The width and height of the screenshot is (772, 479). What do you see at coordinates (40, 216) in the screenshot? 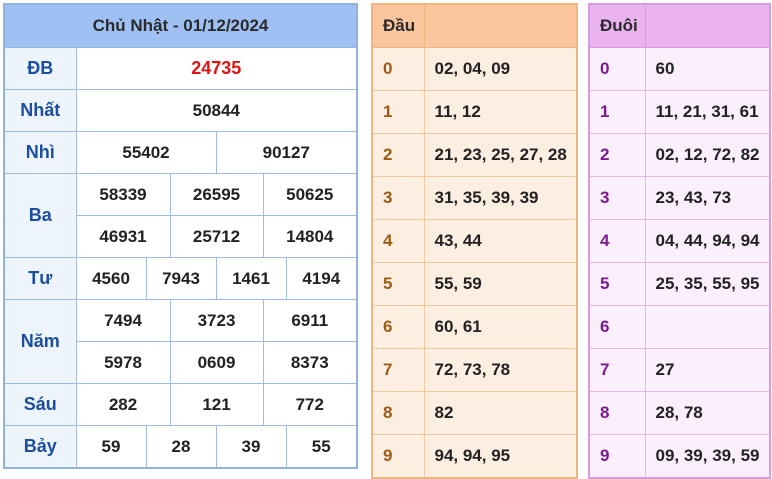
I see `prize-label-ba: Ba` at bounding box center [40, 216].